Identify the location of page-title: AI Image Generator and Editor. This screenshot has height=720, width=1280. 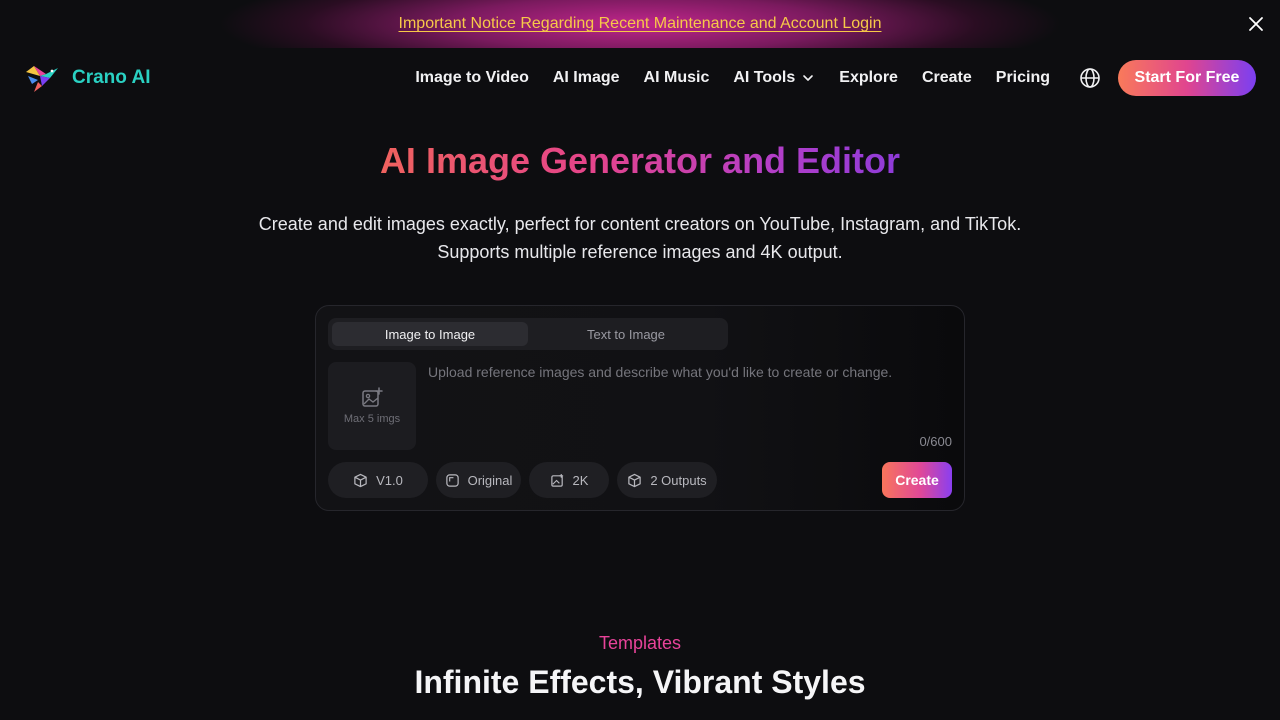
(640, 161).